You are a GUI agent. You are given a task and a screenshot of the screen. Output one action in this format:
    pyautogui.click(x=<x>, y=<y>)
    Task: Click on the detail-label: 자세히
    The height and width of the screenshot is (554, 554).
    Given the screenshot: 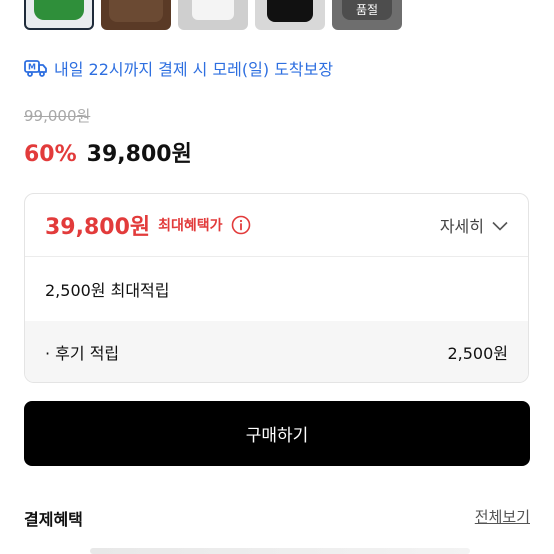 What is the action you would take?
    pyautogui.click(x=461, y=226)
    